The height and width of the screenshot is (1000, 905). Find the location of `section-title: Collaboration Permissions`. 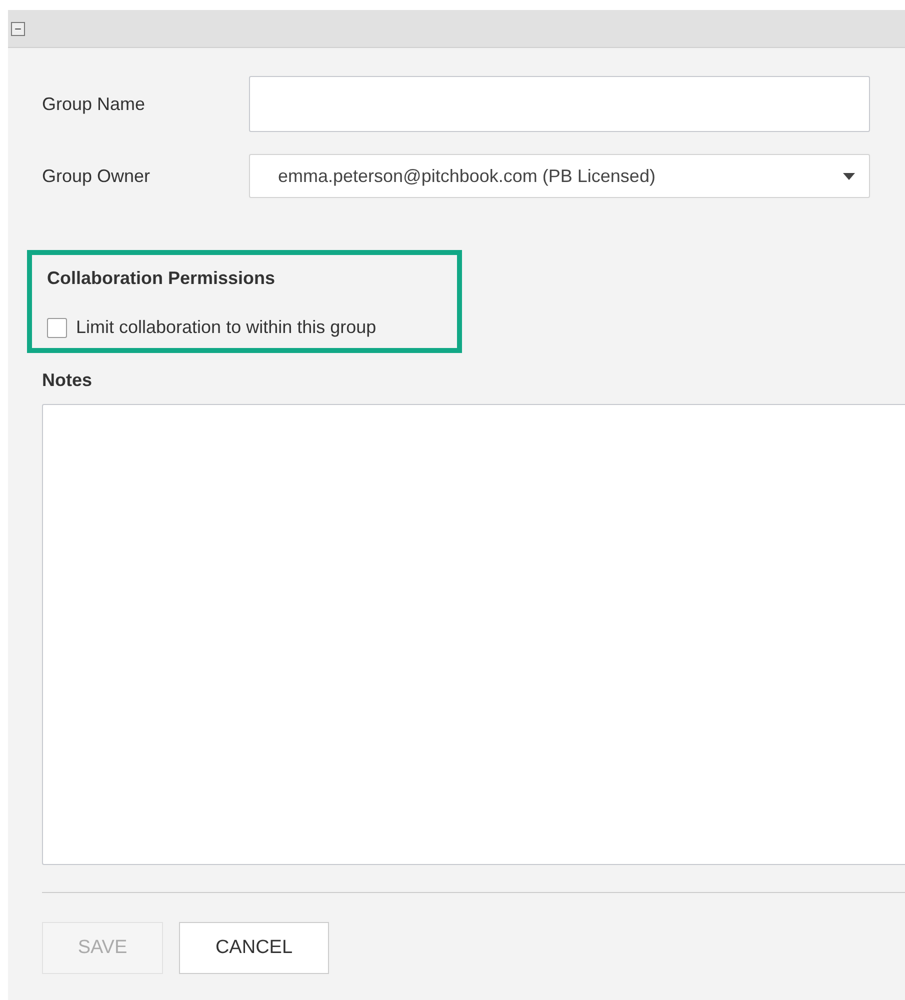

section-title: Collaboration Permissions is located at coordinates (161, 278).